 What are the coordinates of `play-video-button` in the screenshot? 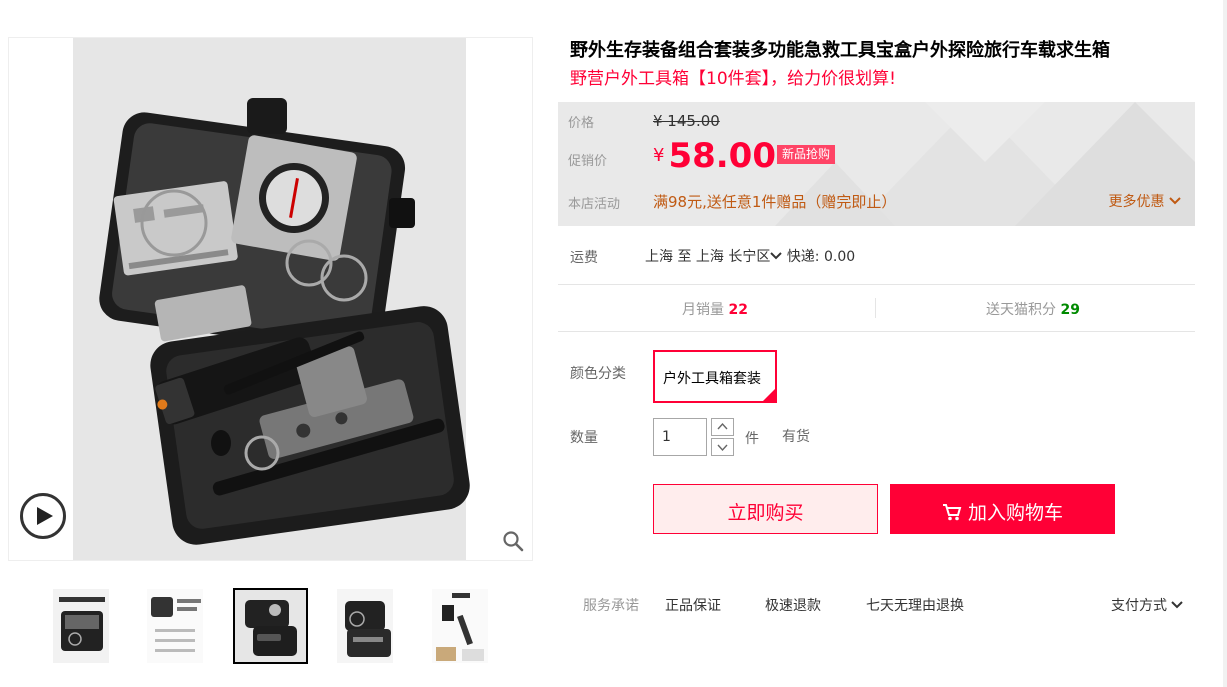 It's located at (43, 516).